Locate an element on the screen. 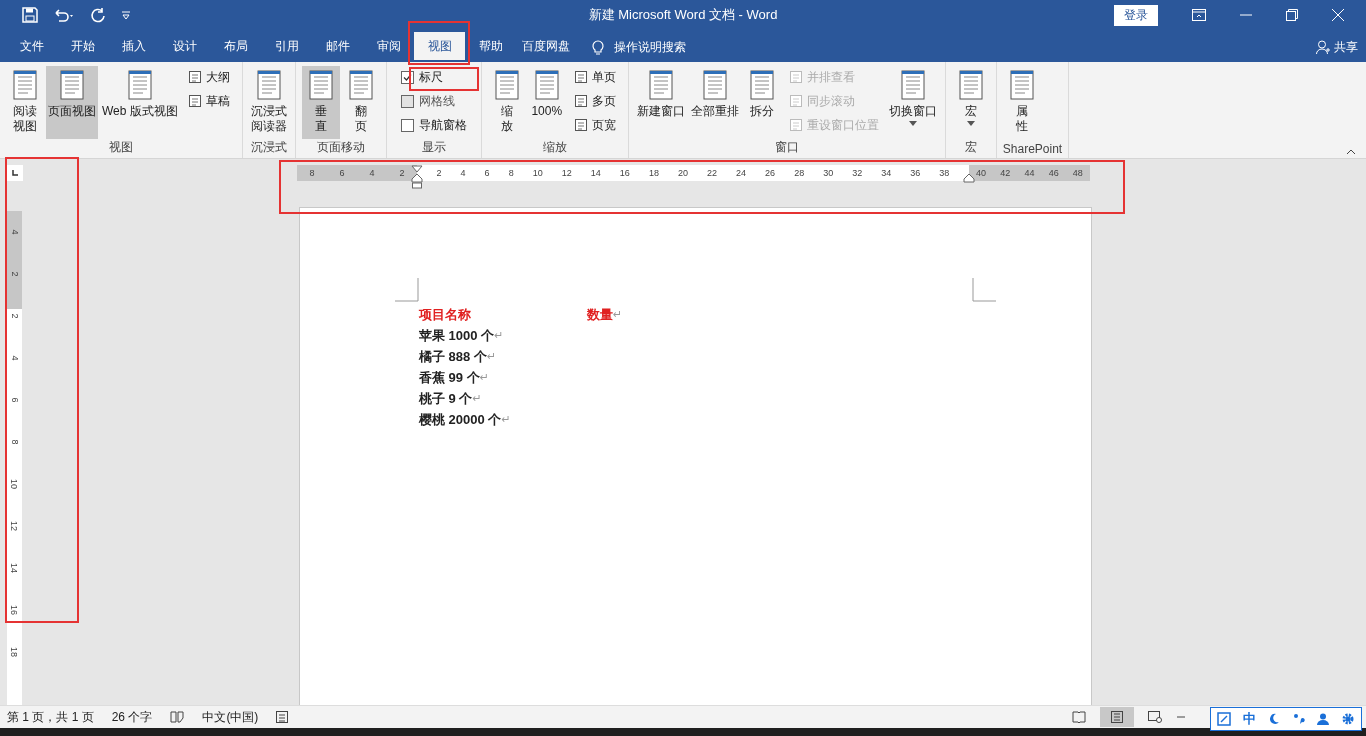 Image resolution: width=1366 pixels, height=736 pixels. ruler-number: 6 is located at coordinates (487, 173).